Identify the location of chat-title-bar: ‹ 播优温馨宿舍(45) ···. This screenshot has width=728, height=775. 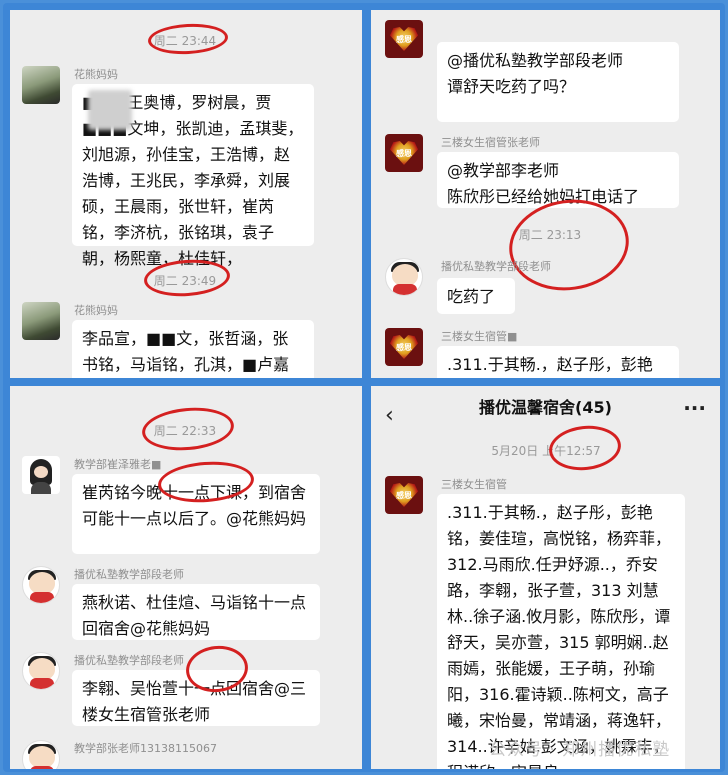
(545, 408).